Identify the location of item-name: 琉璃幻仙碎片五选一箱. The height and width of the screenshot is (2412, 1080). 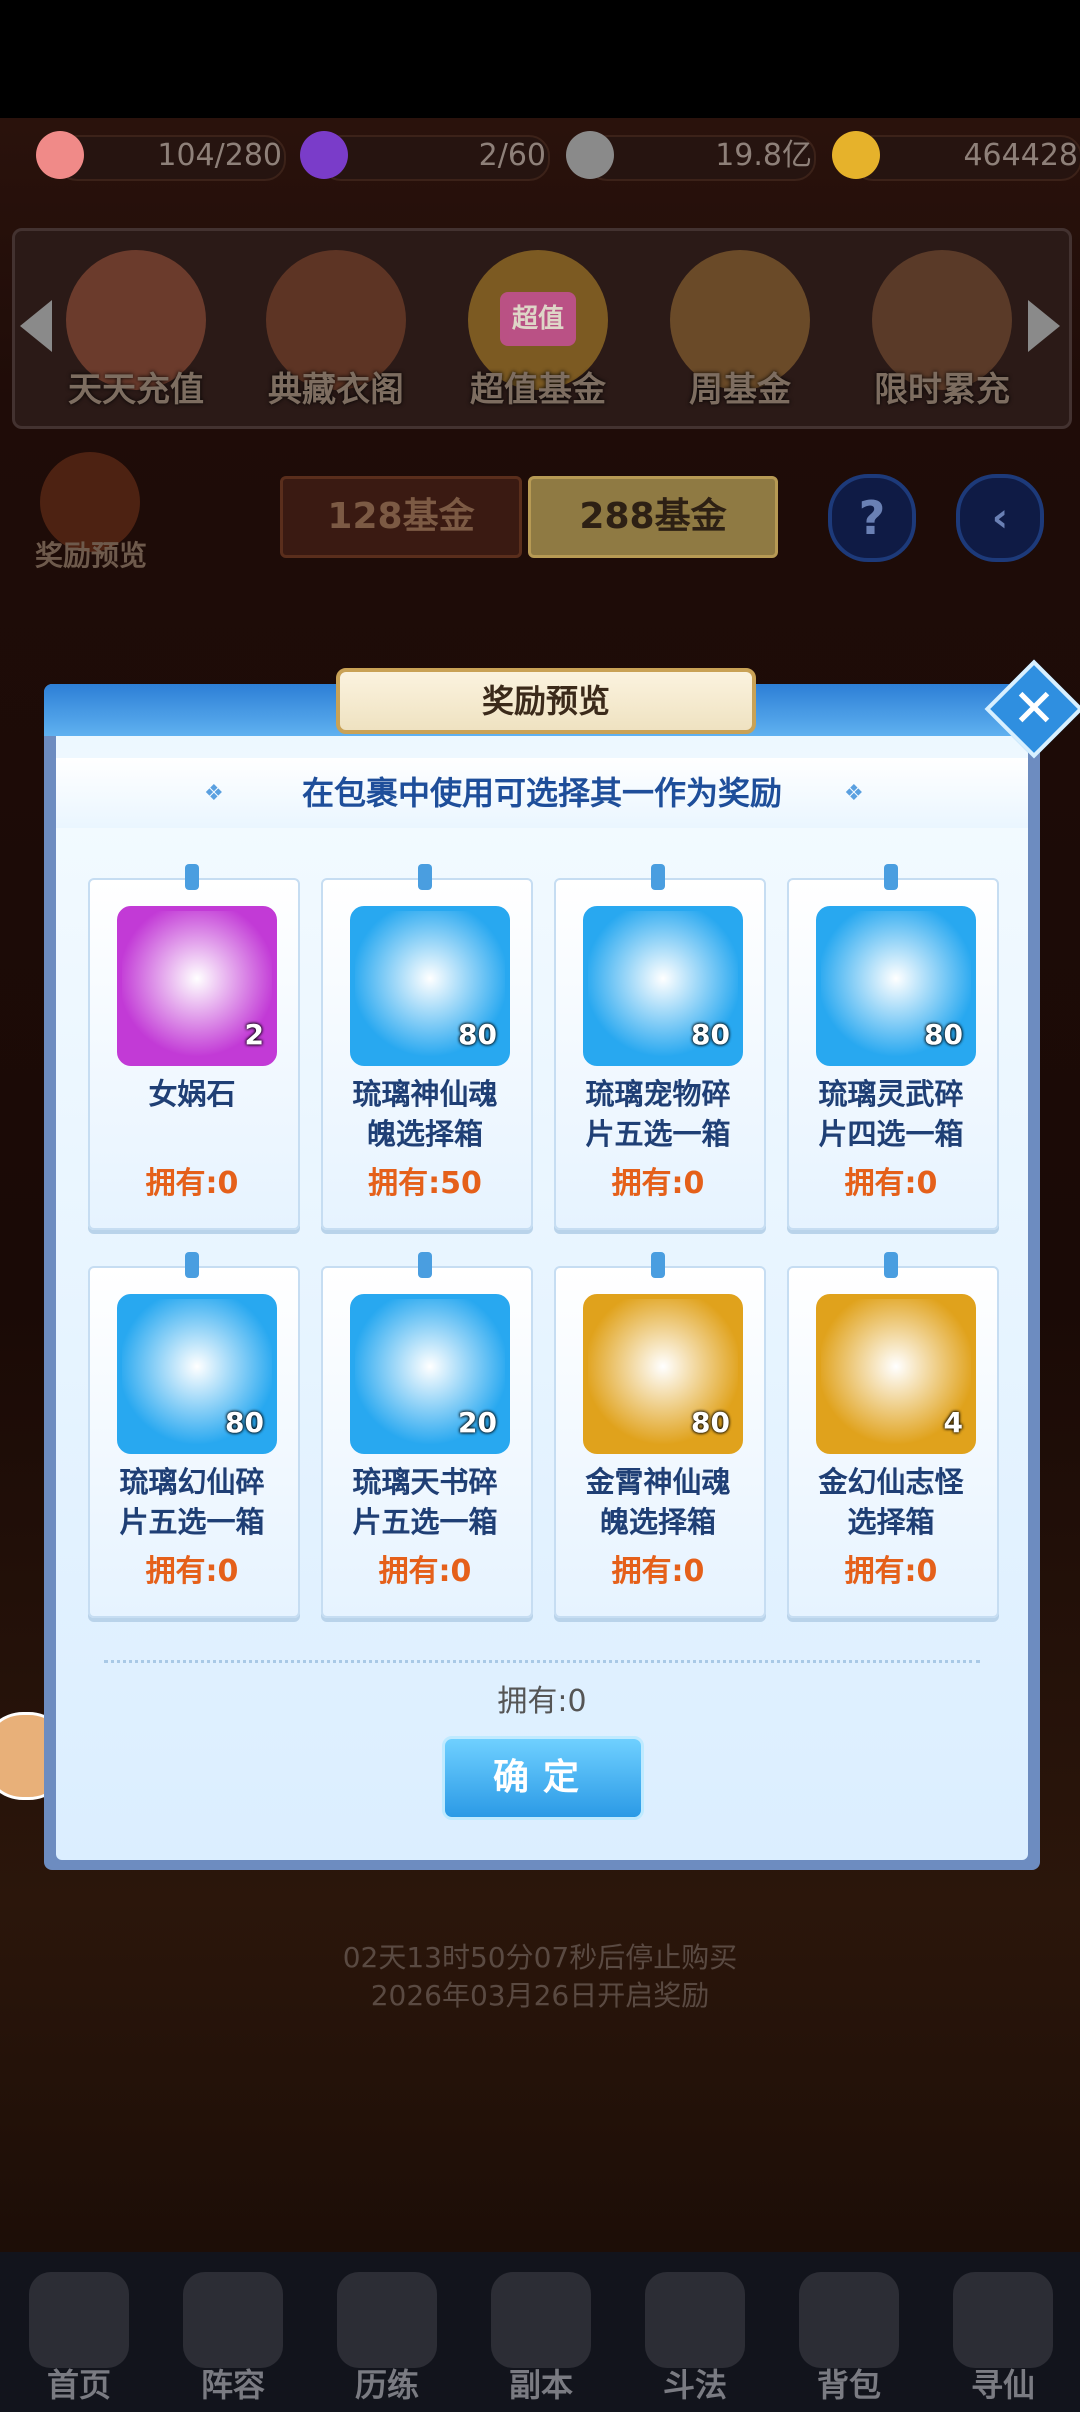
(192, 1502).